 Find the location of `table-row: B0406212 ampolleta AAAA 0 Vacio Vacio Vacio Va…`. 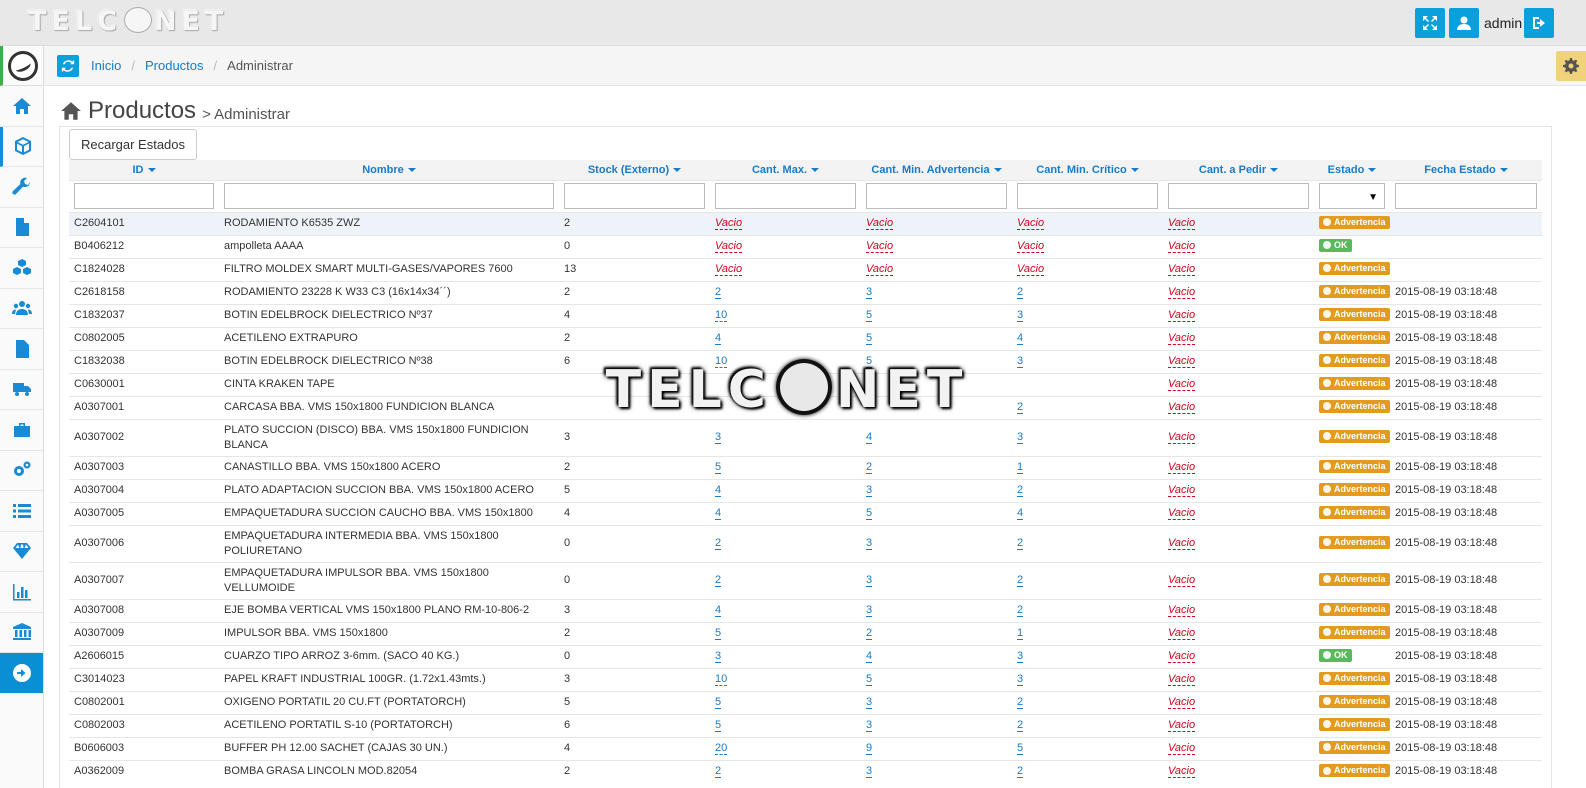

table-row: B0406212 ampolleta AAAA 0 Vacio Vacio Vacio Va… is located at coordinates (805, 246).